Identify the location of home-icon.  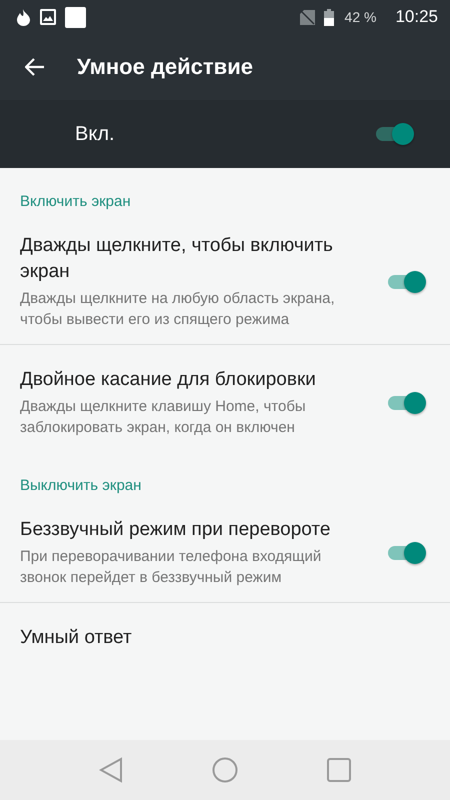
(225, 770).